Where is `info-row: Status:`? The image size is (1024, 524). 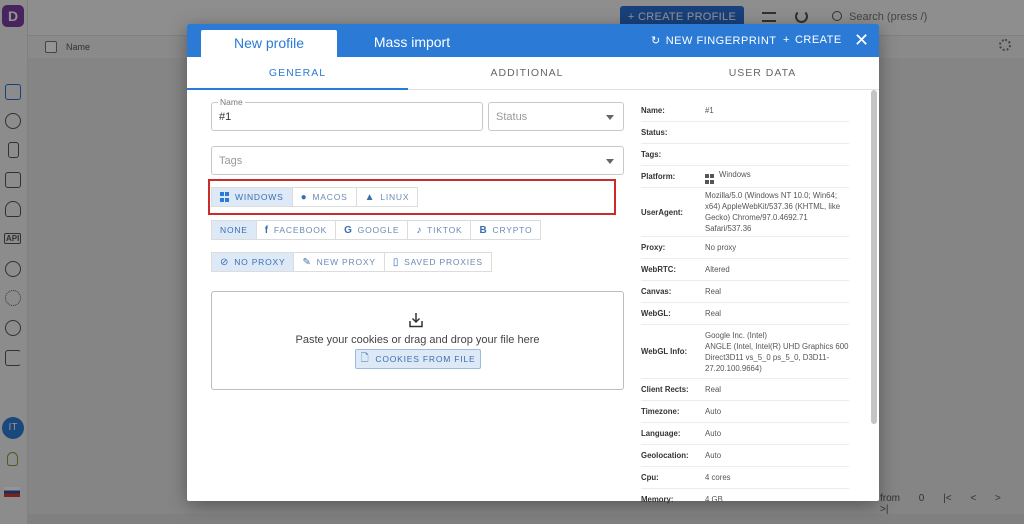
info-row: Status: is located at coordinates (745, 133).